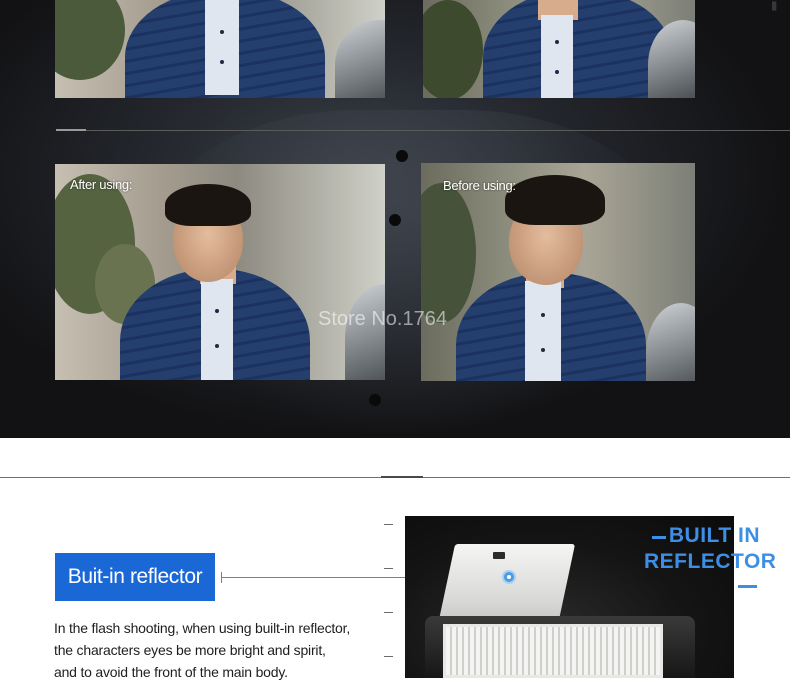 Image resolution: width=790 pixels, height=683 pixels. What do you see at coordinates (499, 555) in the screenshot?
I see `reflector-slot` at bounding box center [499, 555].